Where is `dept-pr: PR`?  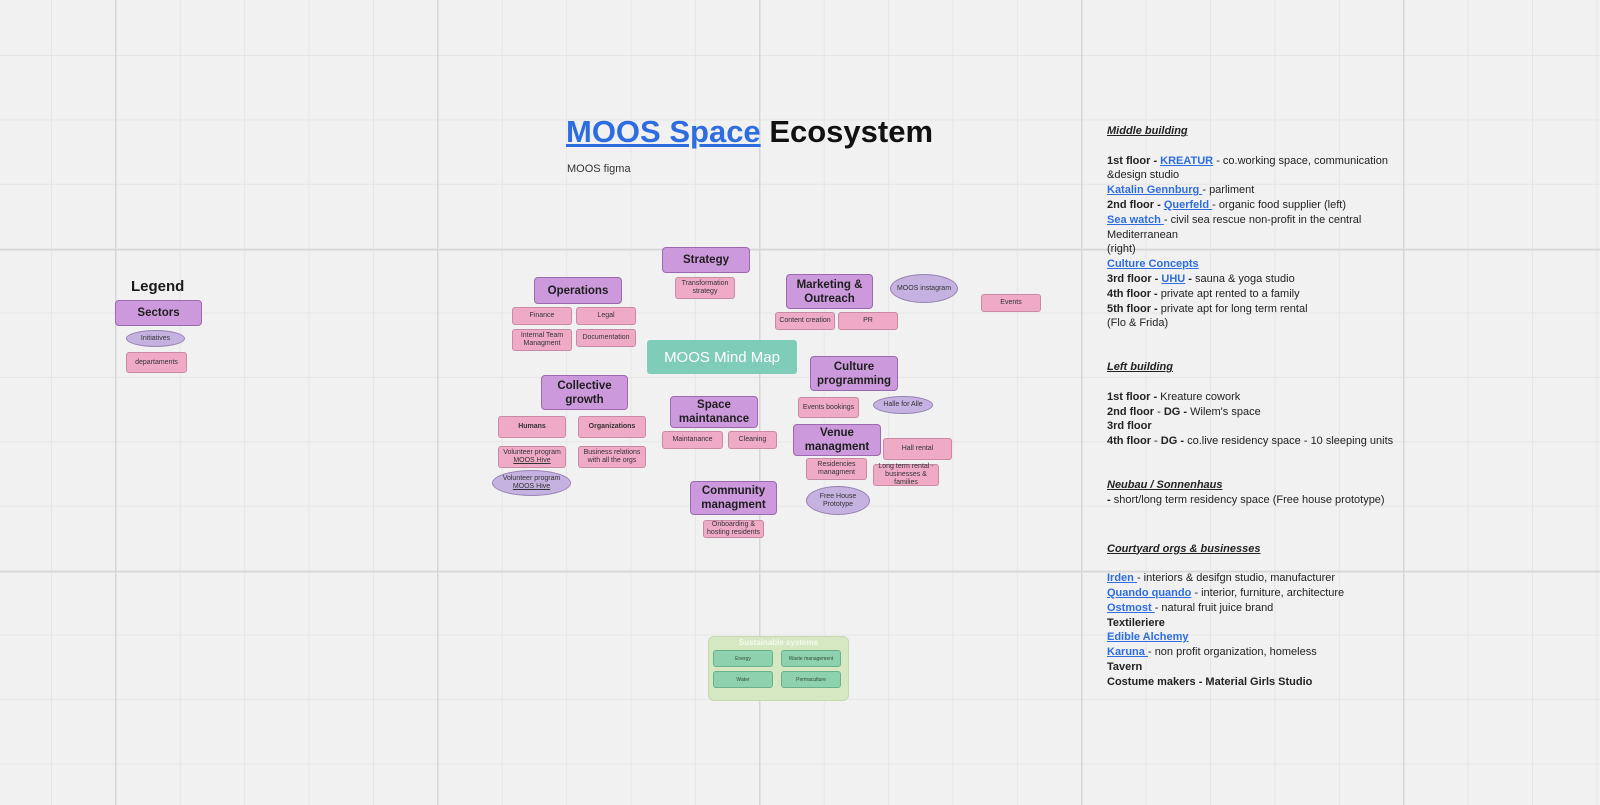
dept-pr: PR is located at coordinates (868, 321).